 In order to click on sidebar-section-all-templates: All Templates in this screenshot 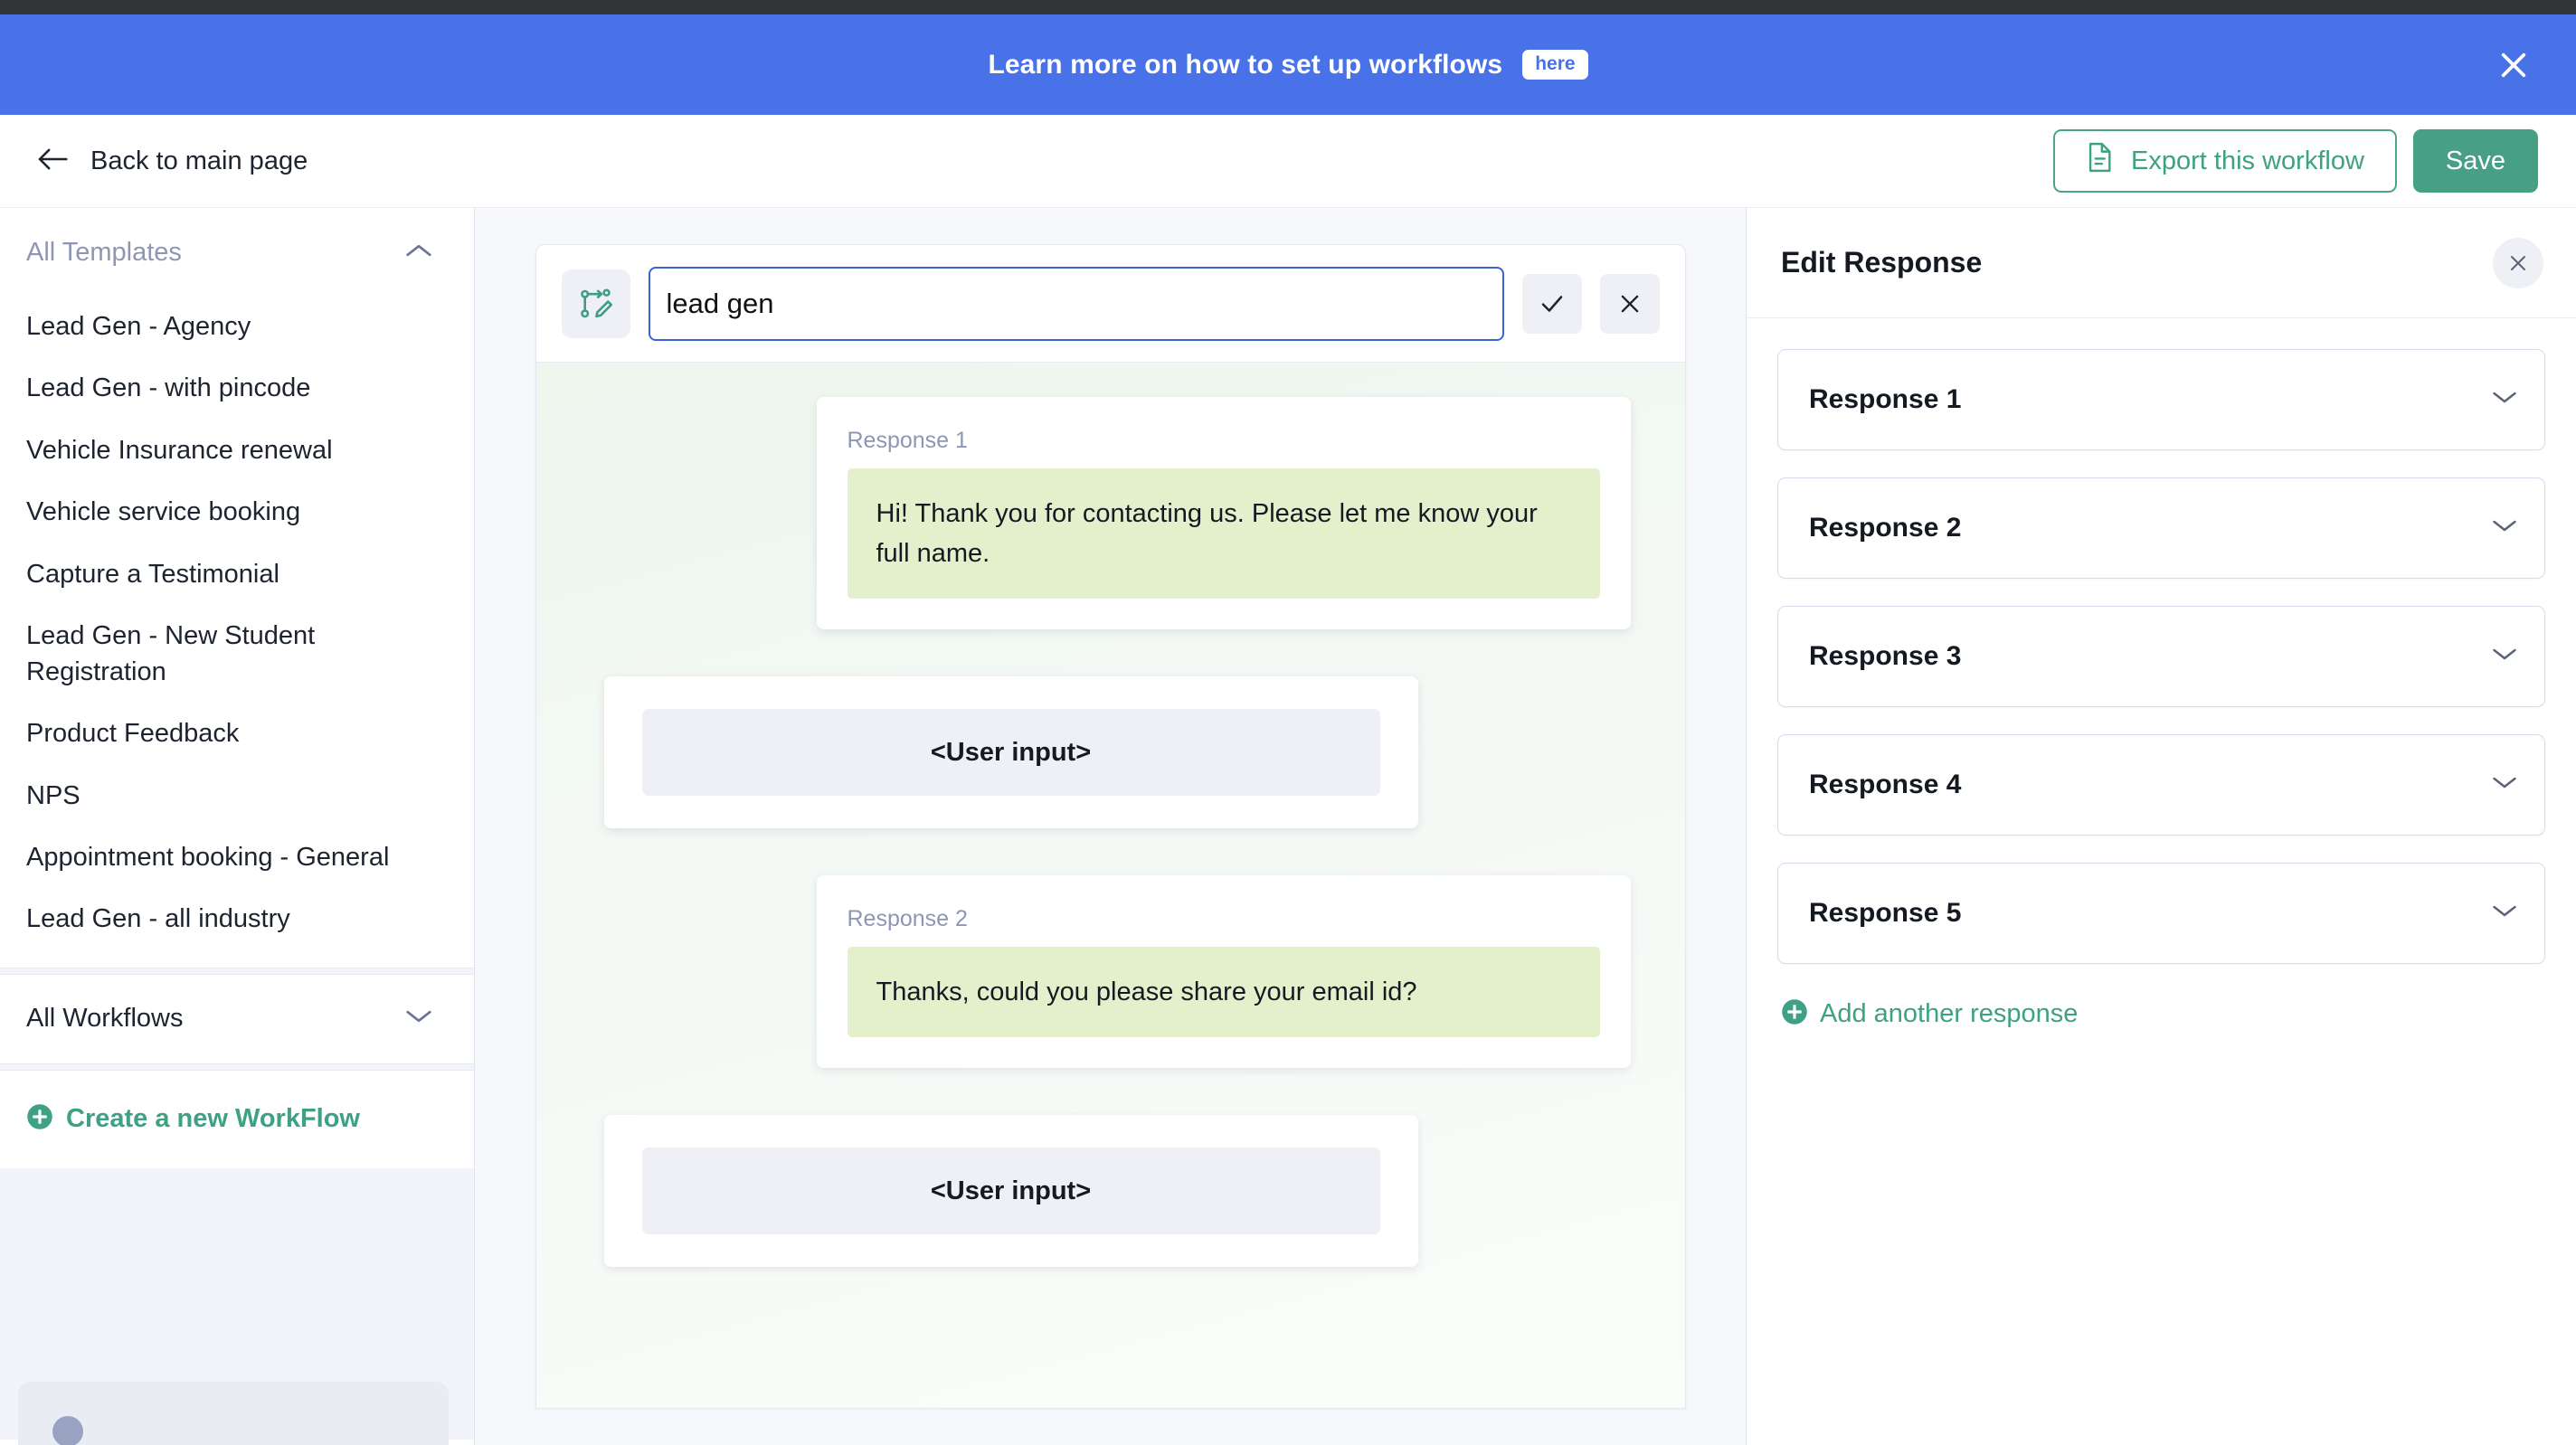, I will do `click(237, 253)`.